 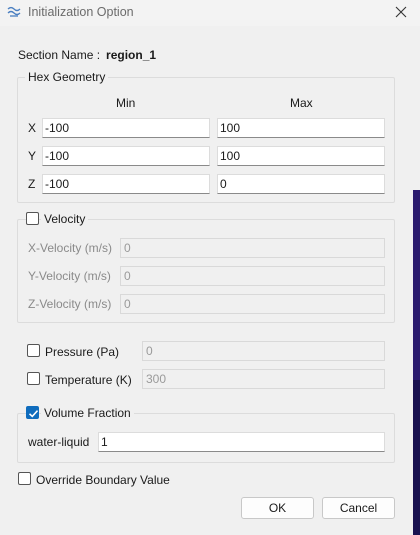 What do you see at coordinates (401, 12) in the screenshot?
I see `close-icon` at bounding box center [401, 12].